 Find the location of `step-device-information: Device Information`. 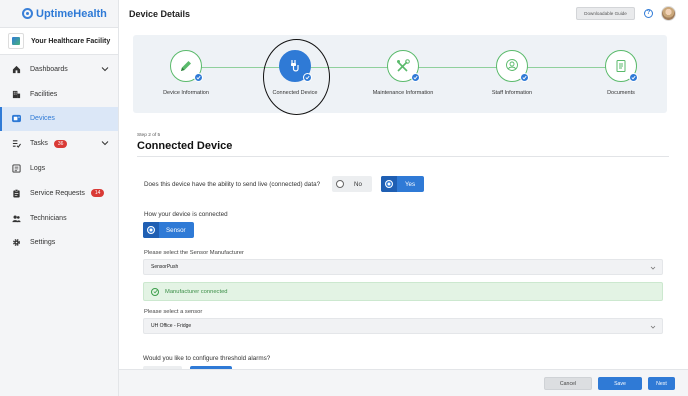

step-device-information: Device Information is located at coordinates (186, 73).